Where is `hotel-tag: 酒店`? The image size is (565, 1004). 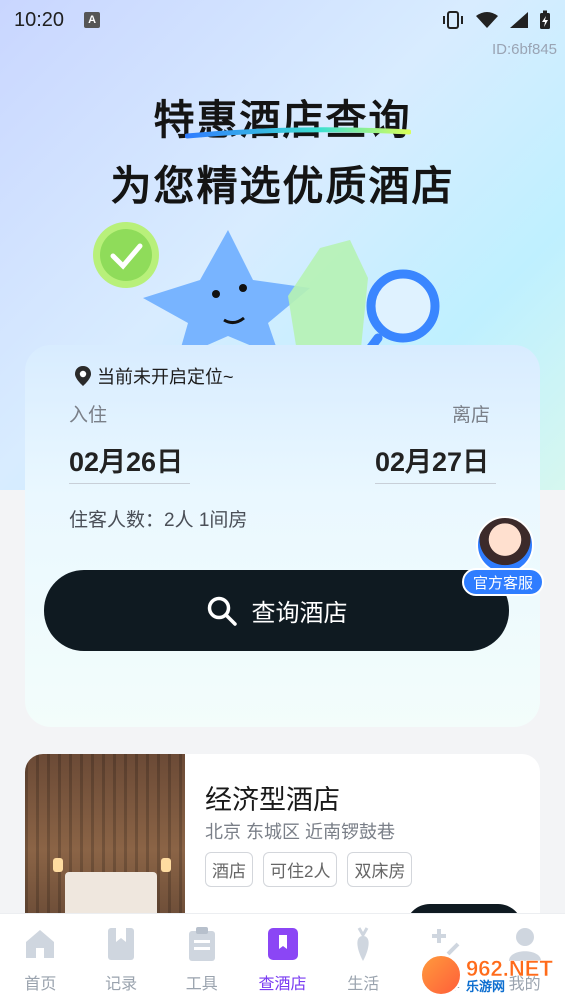 hotel-tag: 酒店 is located at coordinates (229, 869).